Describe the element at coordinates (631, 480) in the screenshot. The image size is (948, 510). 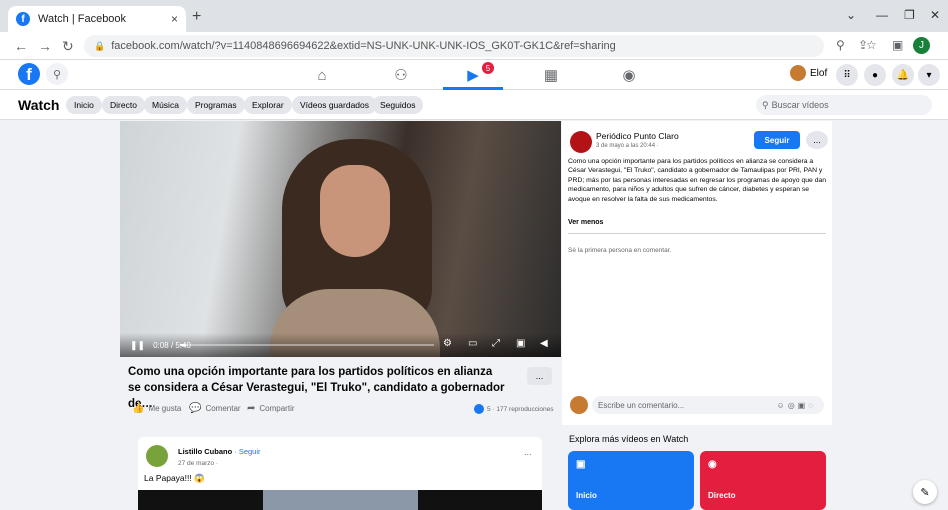
I see `explore-card-inicio: ▣ Inicio` at that location.